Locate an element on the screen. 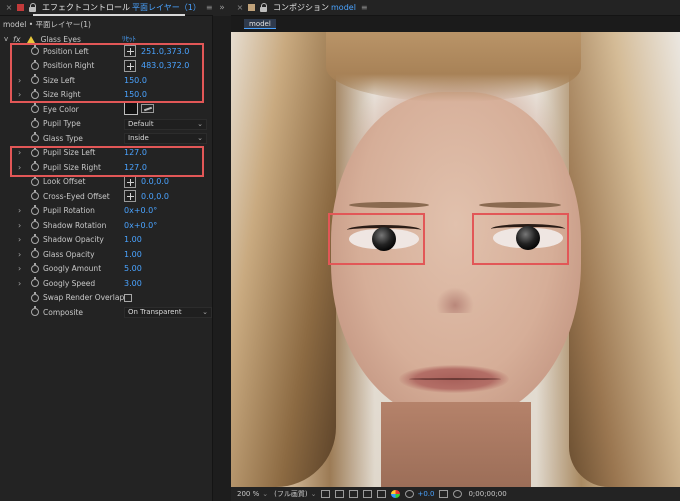  property-row-shadow-rotation: › Shadow Rotation 0x+0.0° is located at coordinates (106, 225).